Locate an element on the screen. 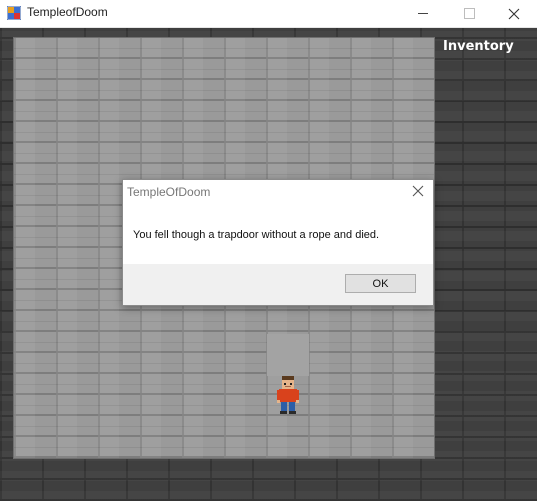  player-sprite is located at coordinates (288, 395).